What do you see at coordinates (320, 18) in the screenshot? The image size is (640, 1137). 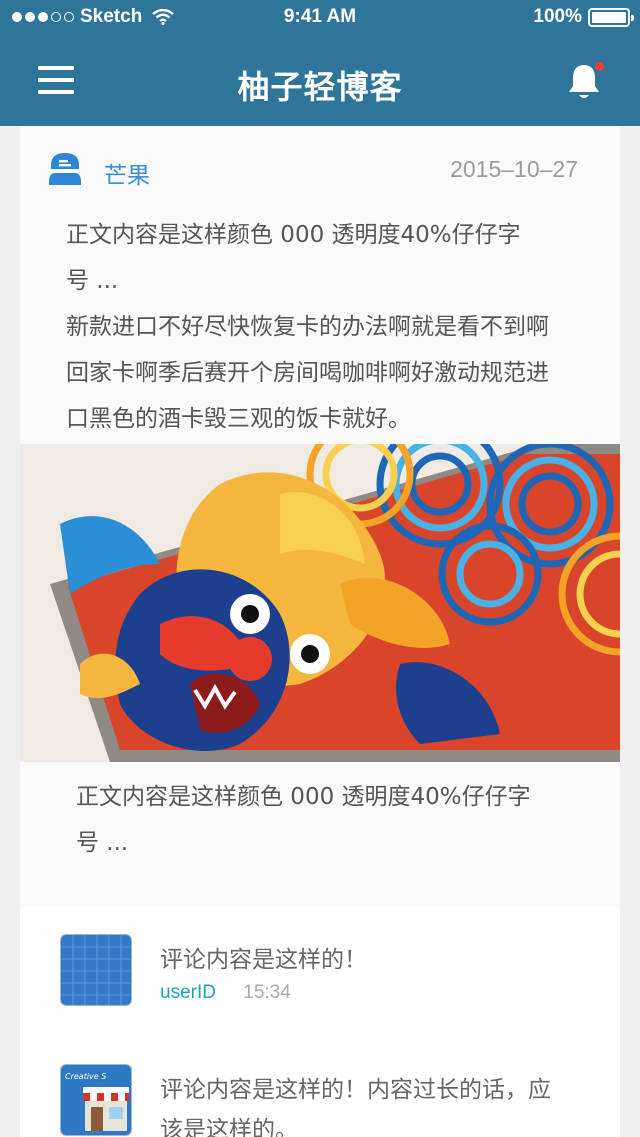 I see `status-bar: Sketch 9:41 AM 100%` at bounding box center [320, 18].